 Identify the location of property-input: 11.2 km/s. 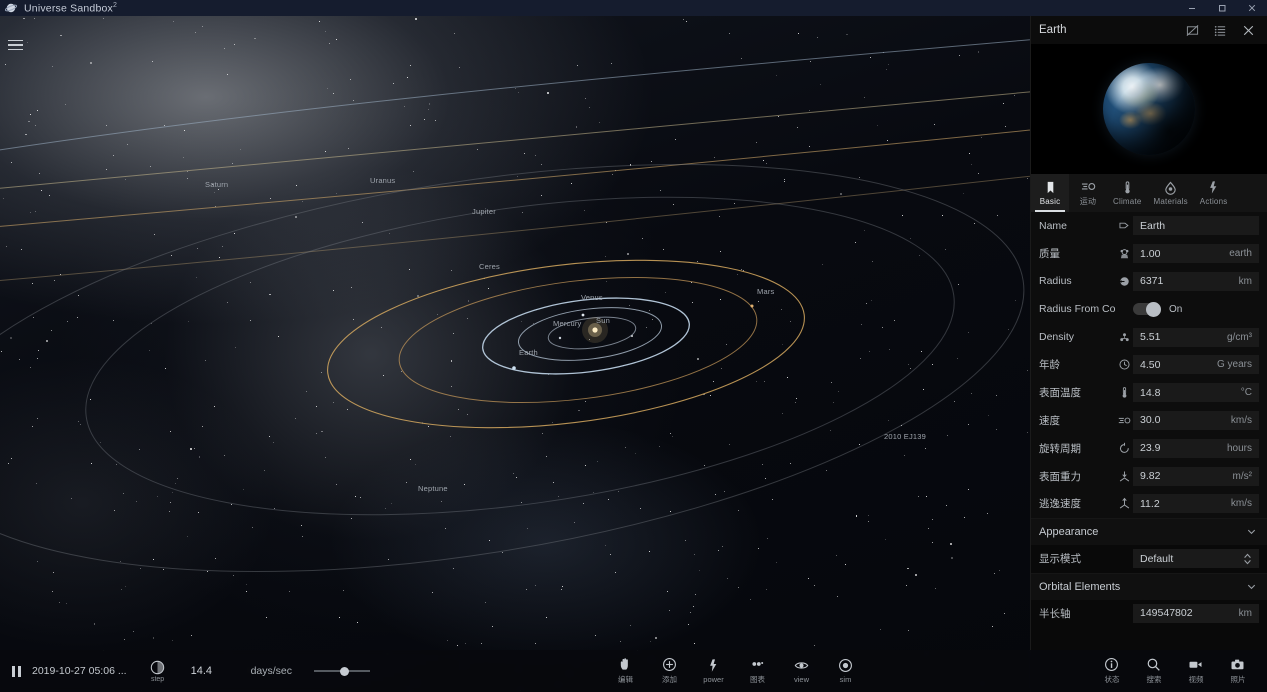
(1196, 504).